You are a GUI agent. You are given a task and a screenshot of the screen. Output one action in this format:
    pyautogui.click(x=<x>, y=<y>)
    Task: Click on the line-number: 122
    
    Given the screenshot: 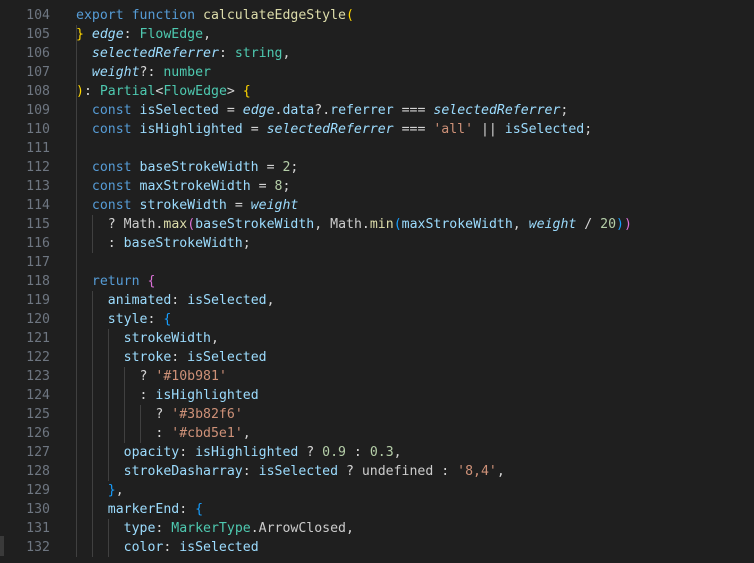 What is the action you would take?
    pyautogui.click(x=38, y=357)
    